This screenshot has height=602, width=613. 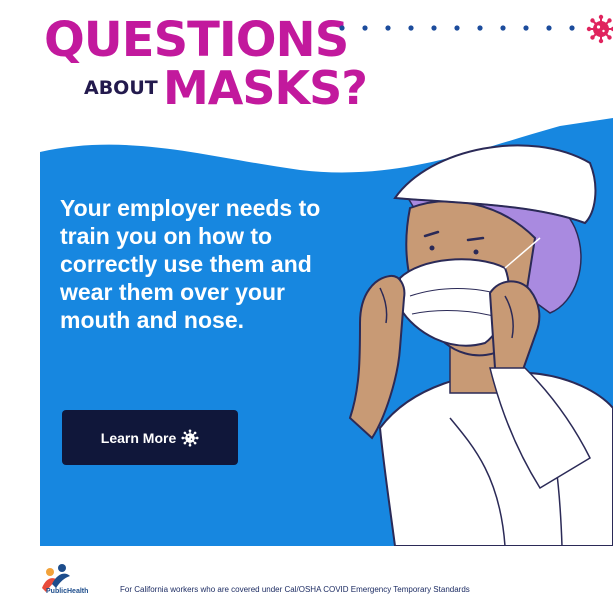 What do you see at coordinates (121, 88) in the screenshot?
I see `headline-about: ABOUT` at bounding box center [121, 88].